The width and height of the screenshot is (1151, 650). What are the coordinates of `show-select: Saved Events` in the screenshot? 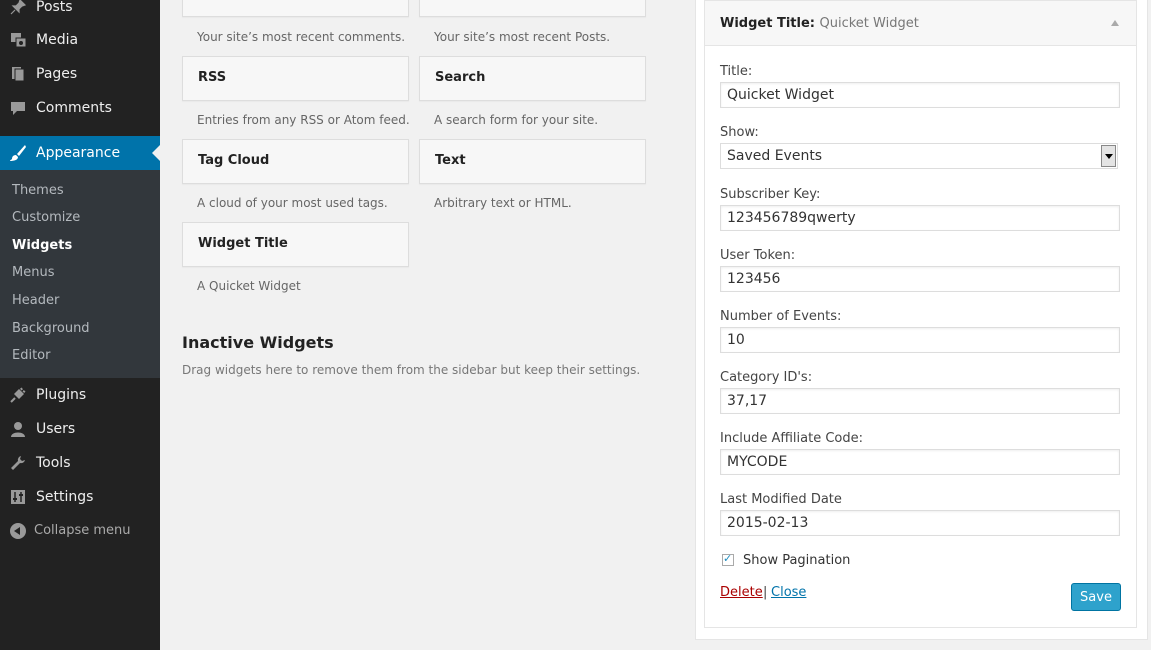 It's located at (919, 156).